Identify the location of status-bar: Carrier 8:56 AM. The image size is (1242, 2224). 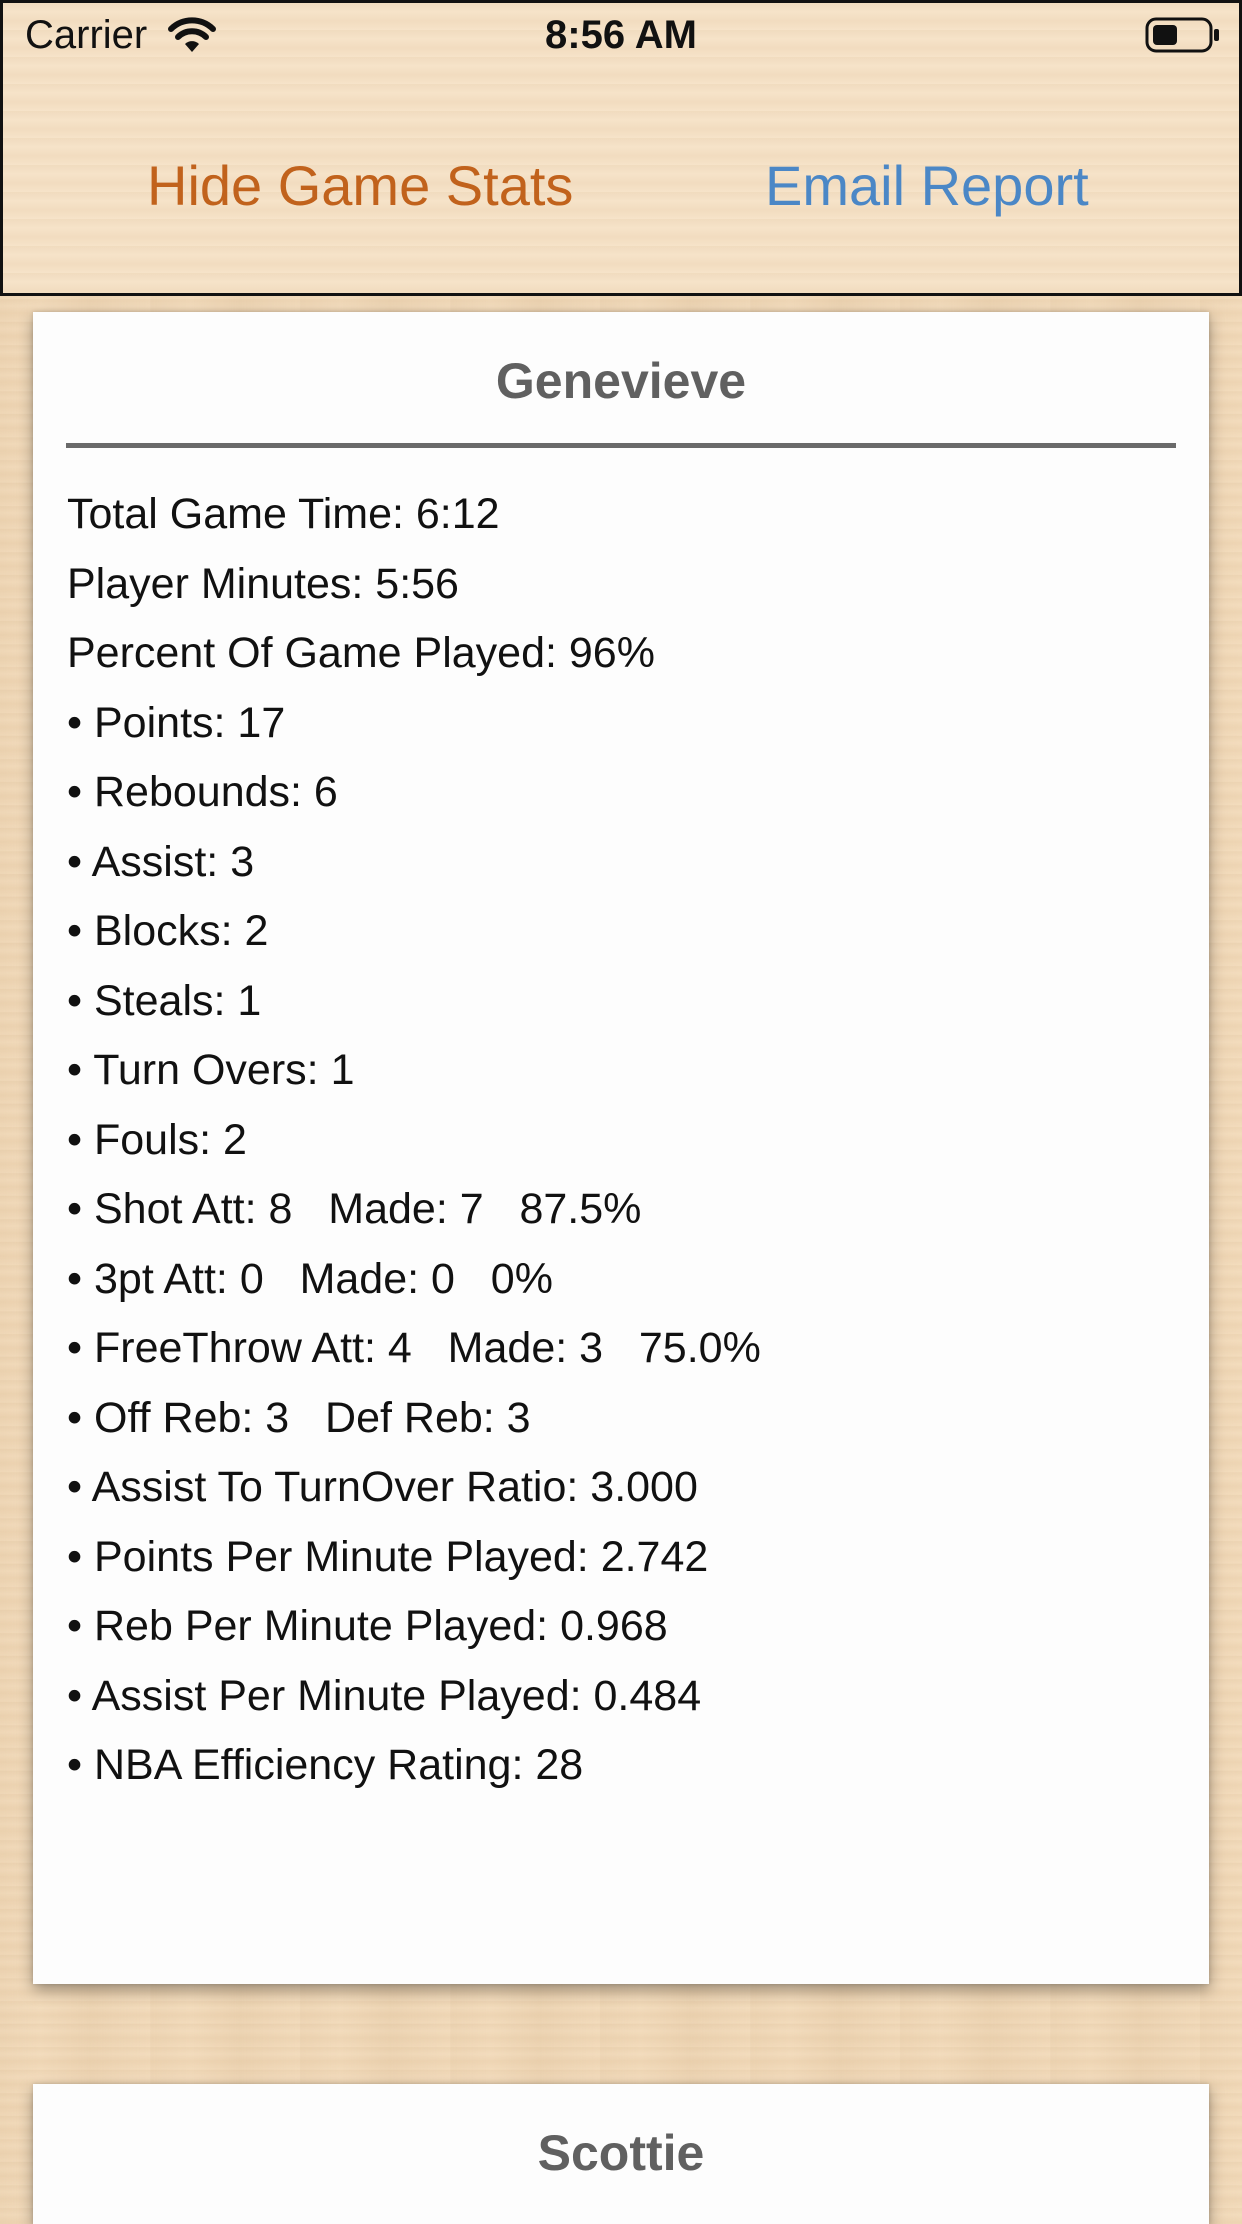
(621, 36).